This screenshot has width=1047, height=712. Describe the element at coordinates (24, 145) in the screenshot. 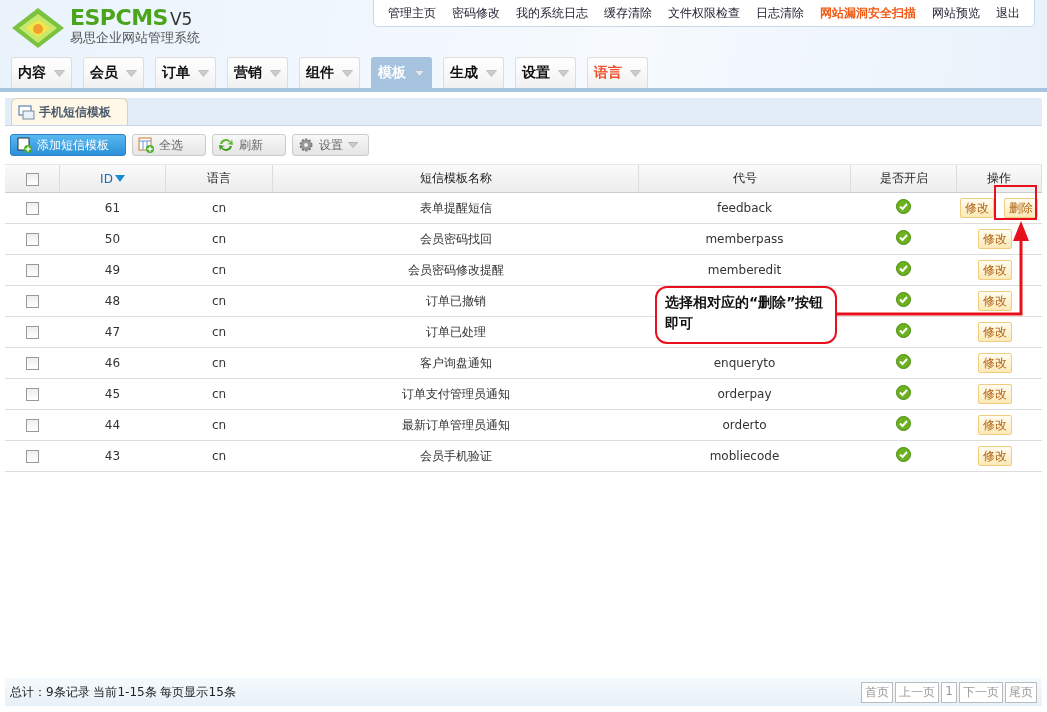

I see `add-document-icon` at that location.